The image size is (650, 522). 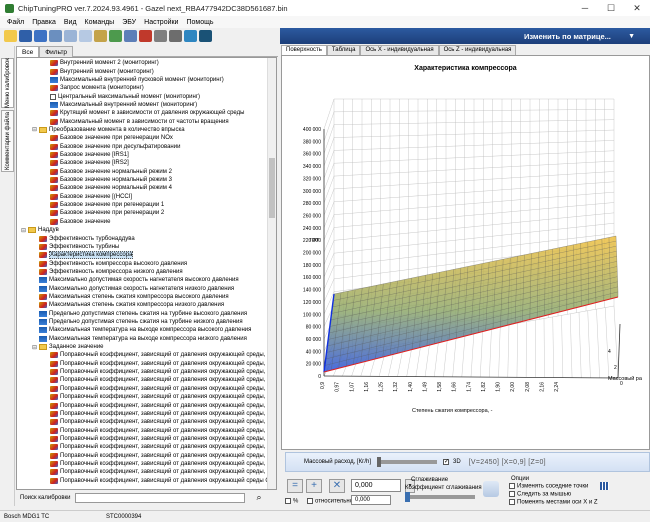 What do you see at coordinates (108, 138) in the screenshot?
I see `tree-item: Базовое значение при регенерации NOx` at bounding box center [108, 138].